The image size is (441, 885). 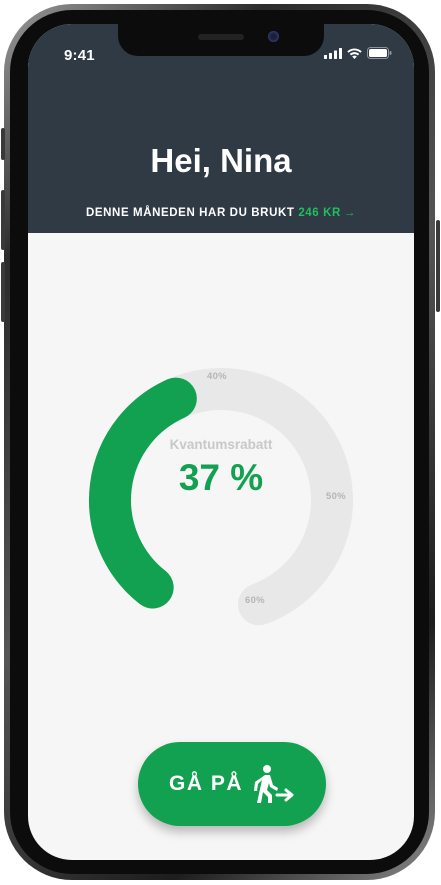 I want to click on status-icons, so click(x=358, y=53).